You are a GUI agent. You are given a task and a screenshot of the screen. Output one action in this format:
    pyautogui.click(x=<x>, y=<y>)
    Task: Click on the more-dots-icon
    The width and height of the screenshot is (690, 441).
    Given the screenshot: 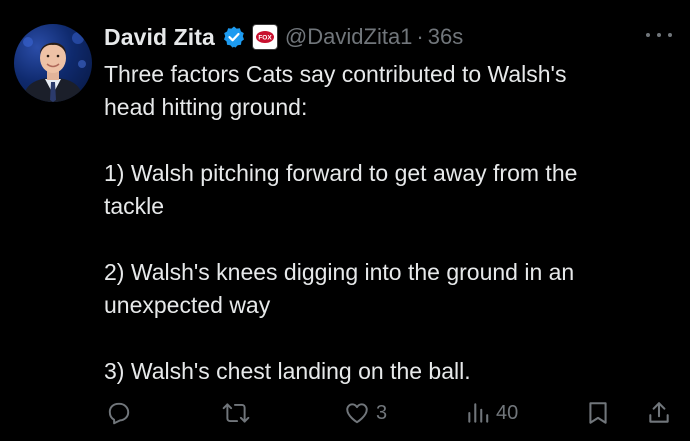 What is the action you would take?
    pyautogui.click(x=659, y=35)
    